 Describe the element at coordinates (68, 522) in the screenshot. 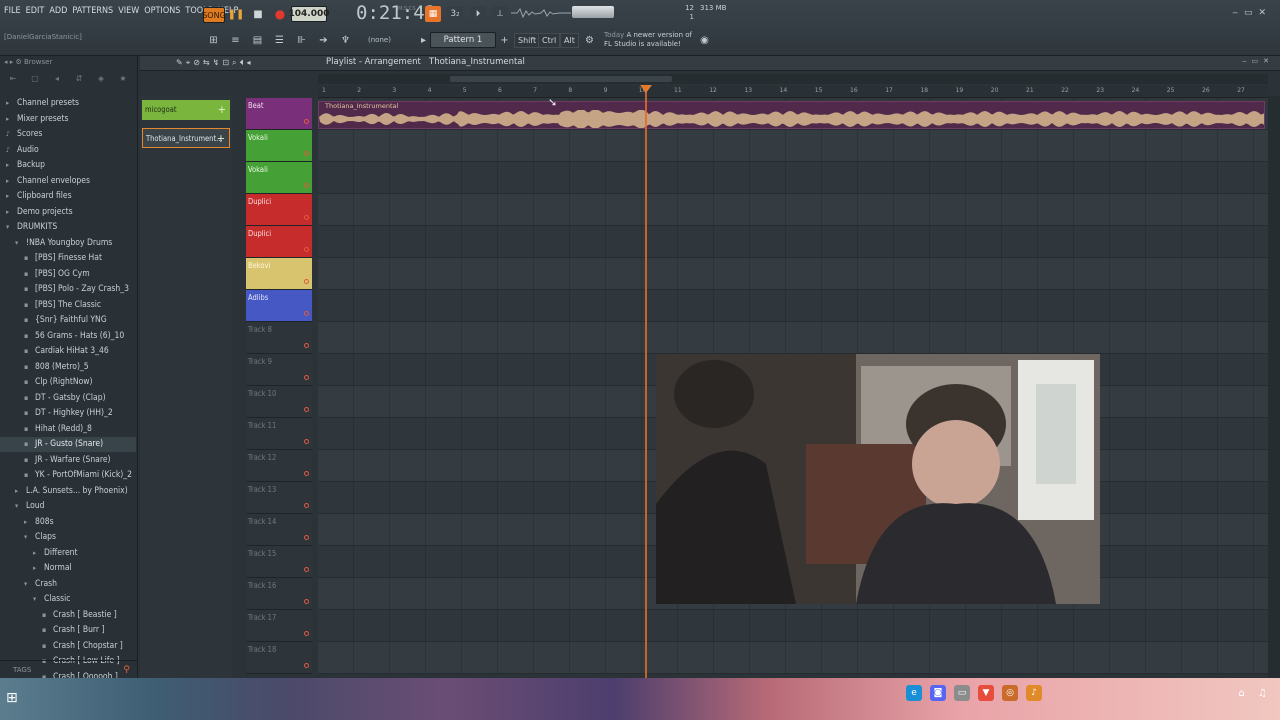

I see `browser-item: ▸ 808s` at that location.